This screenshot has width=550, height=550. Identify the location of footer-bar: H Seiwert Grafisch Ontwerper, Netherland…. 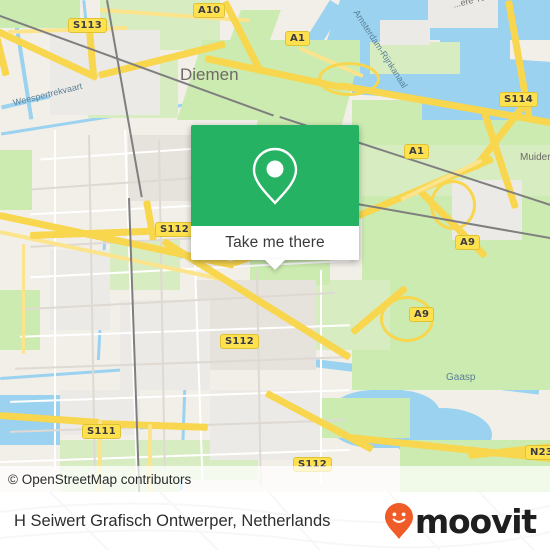
(275, 521).